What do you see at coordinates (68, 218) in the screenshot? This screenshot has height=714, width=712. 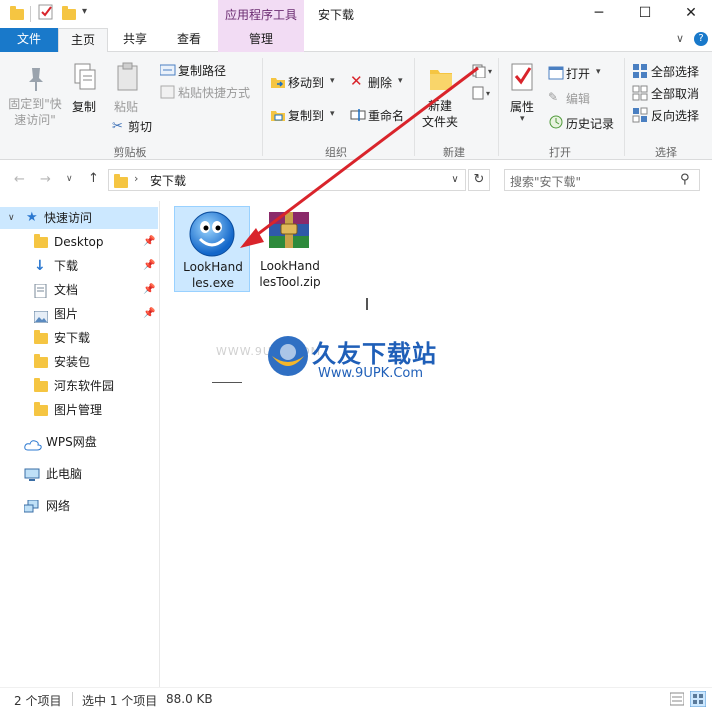 I see `sidebar-item-label: 快速访问` at bounding box center [68, 218].